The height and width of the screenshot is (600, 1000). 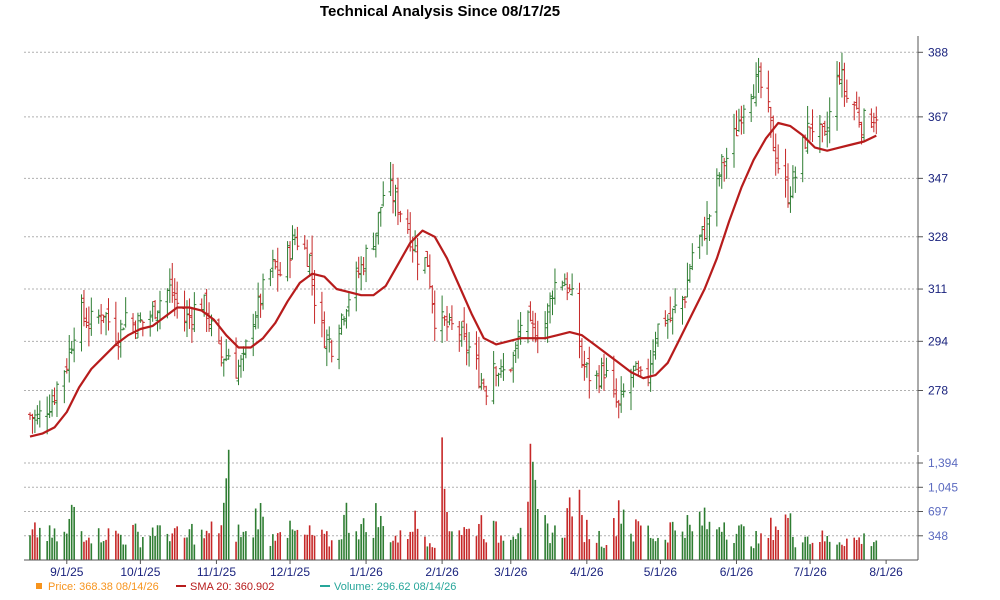 I want to click on volume-tick-label: 1,394, so click(x=943, y=463).